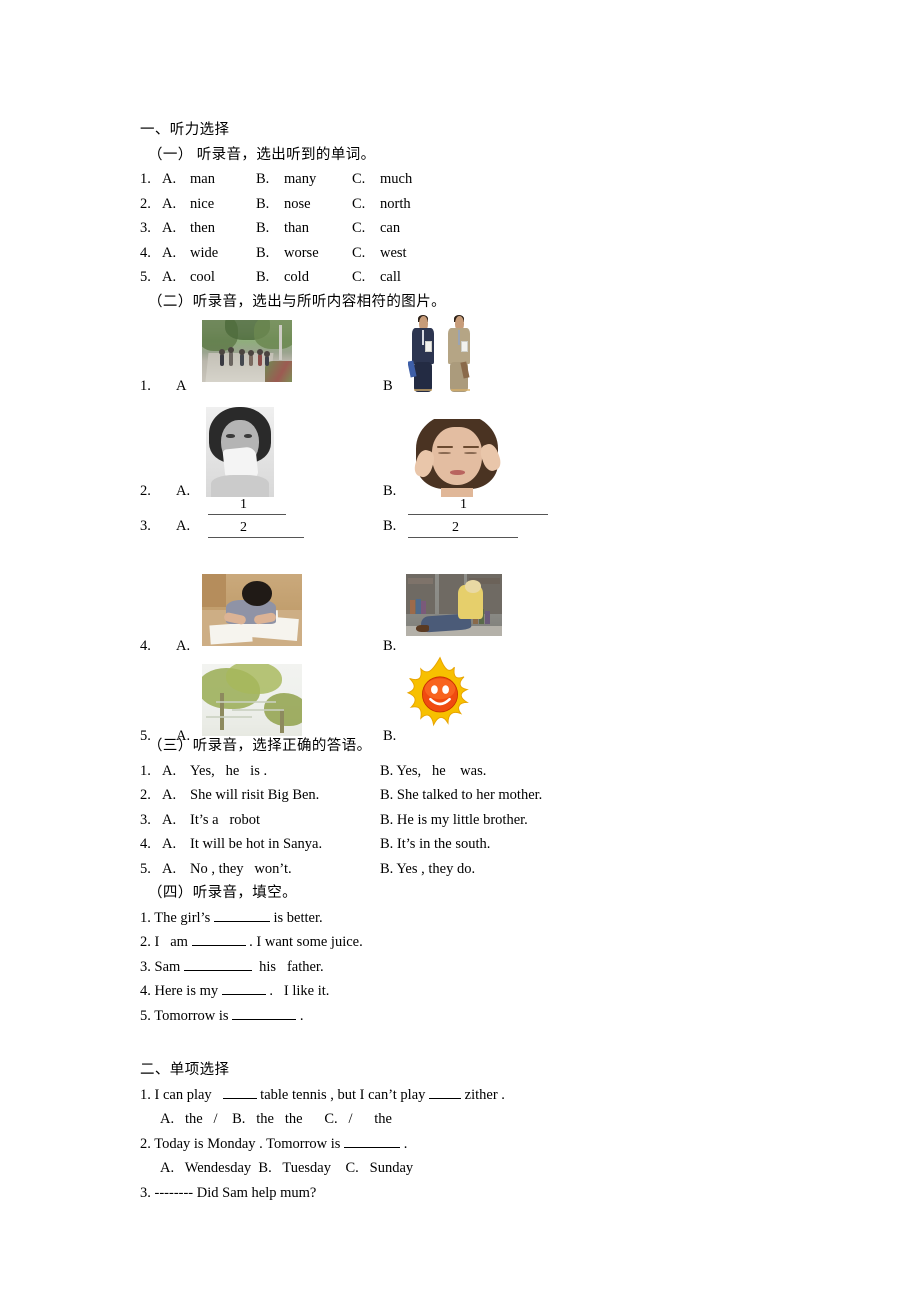 The height and width of the screenshot is (1302, 920). I want to click on option-a-text: She will risit Big Ben., so click(285, 795).